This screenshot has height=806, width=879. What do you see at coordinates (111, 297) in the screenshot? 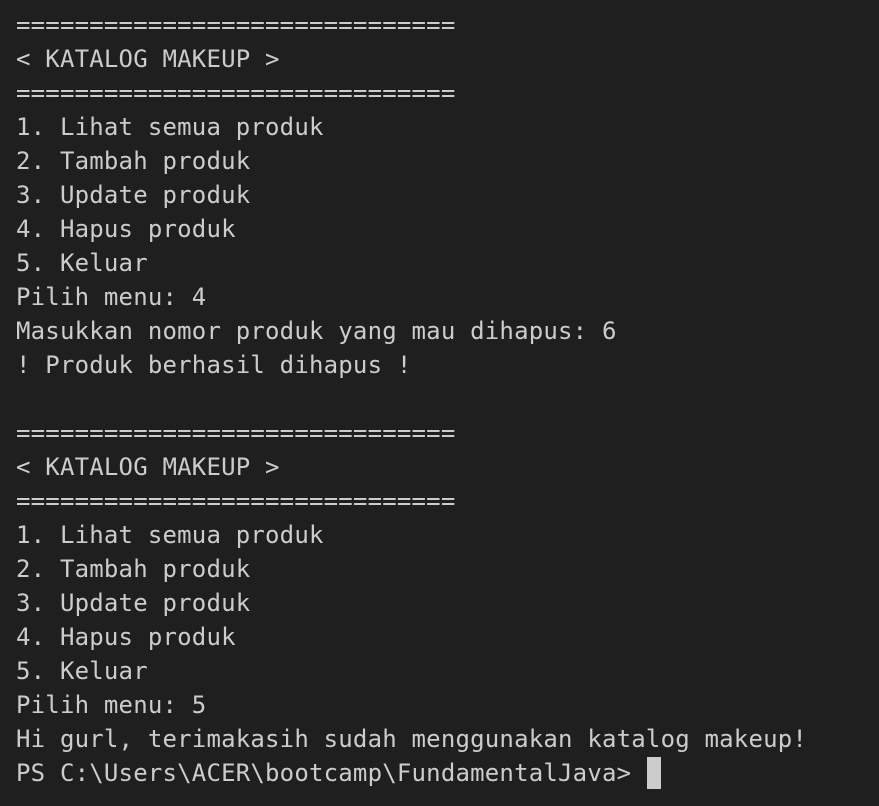
I see `menu-choice-line: Pilih menu: 4` at bounding box center [111, 297].